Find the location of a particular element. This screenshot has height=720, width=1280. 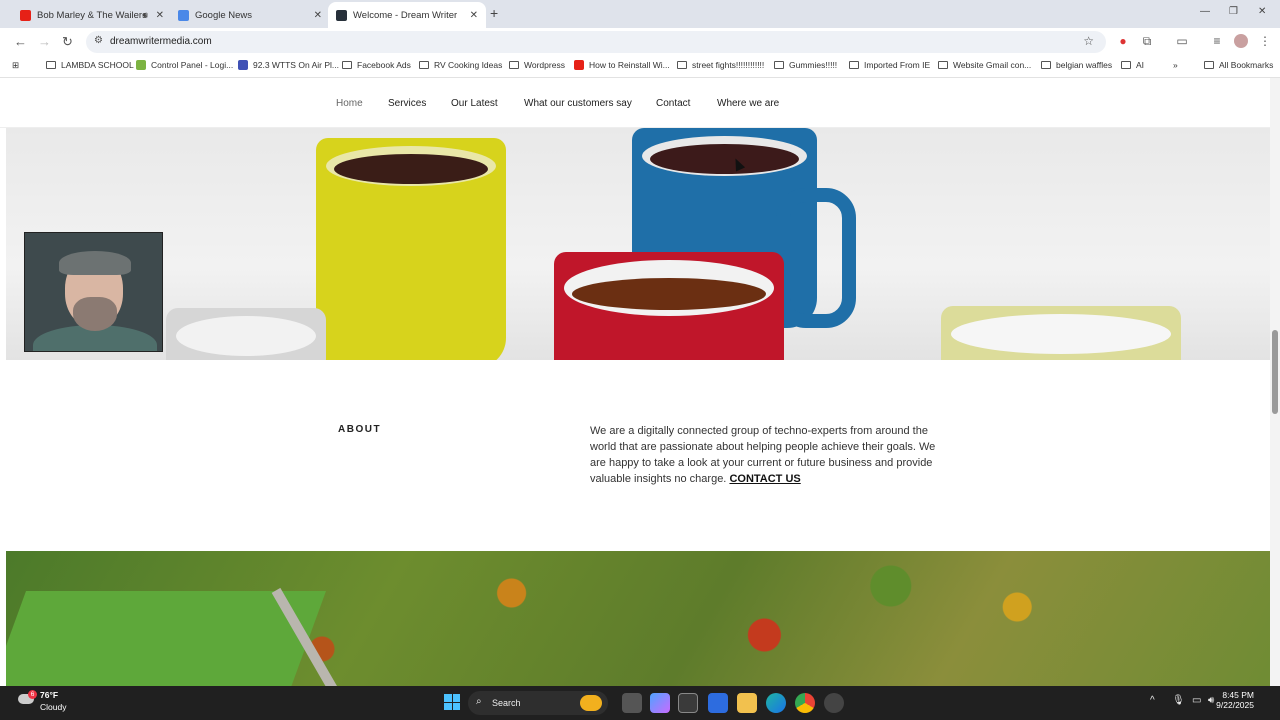

page-scrollbar is located at coordinates (1275, 382).